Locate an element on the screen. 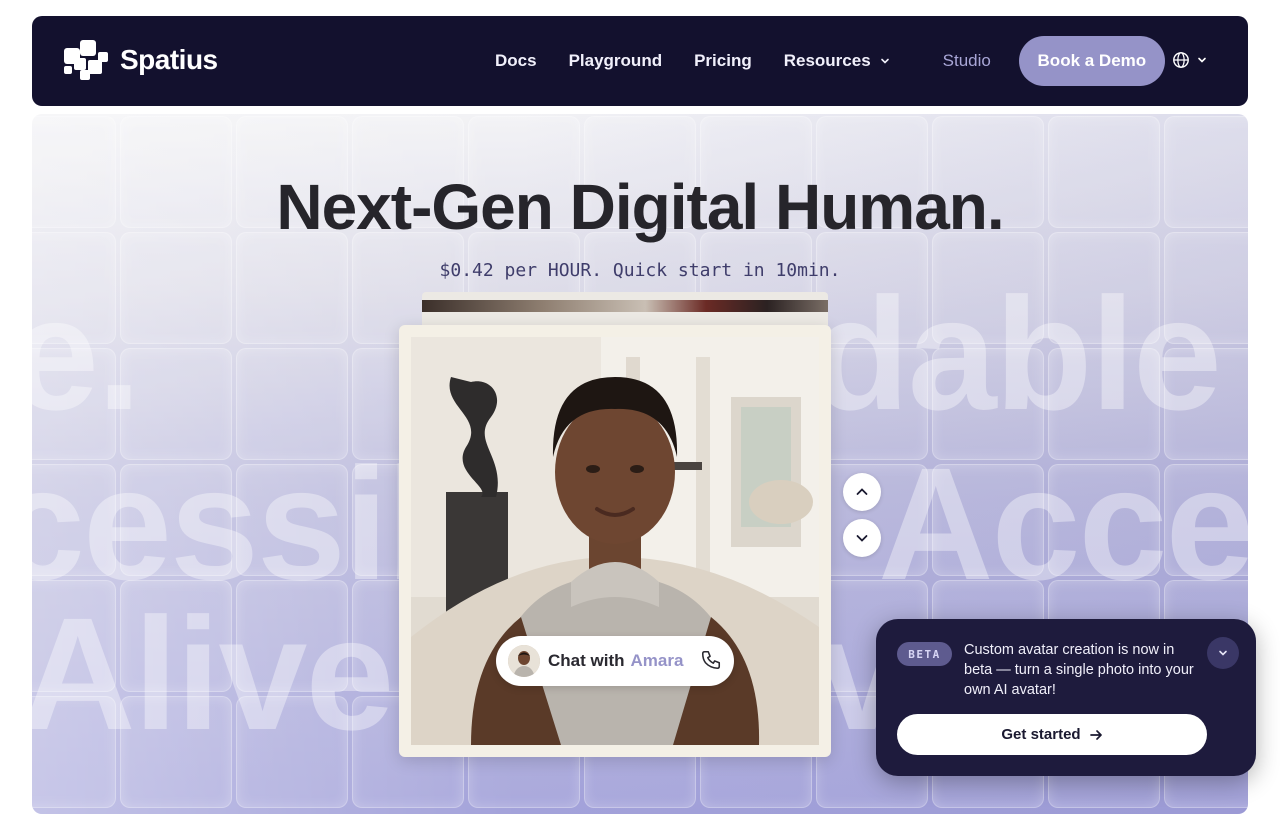 Image resolution: width=1280 pixels, height=814 pixels. chat-with-avatar-button: Chat with Amara is located at coordinates (615, 661).